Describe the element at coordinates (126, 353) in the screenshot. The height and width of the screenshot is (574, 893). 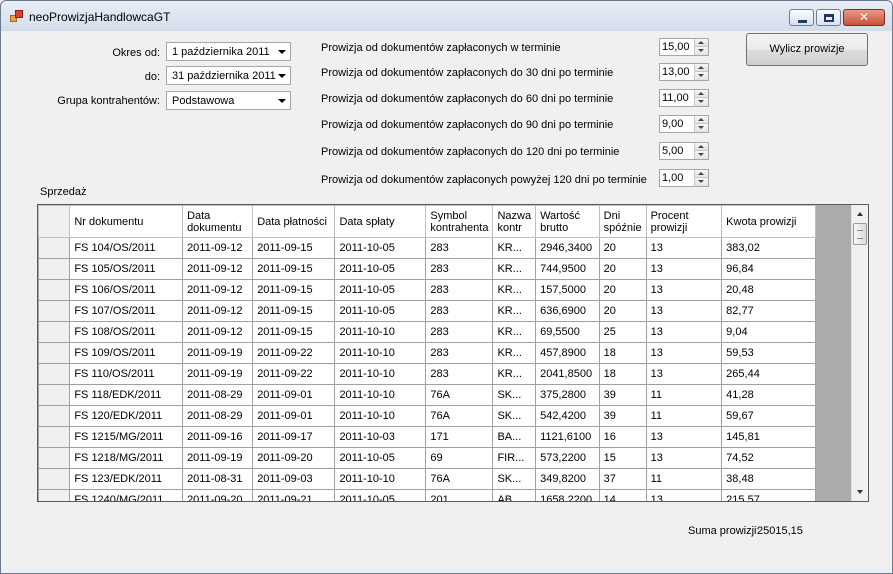
I see `table-cell: FS 109/OS/2011` at that location.